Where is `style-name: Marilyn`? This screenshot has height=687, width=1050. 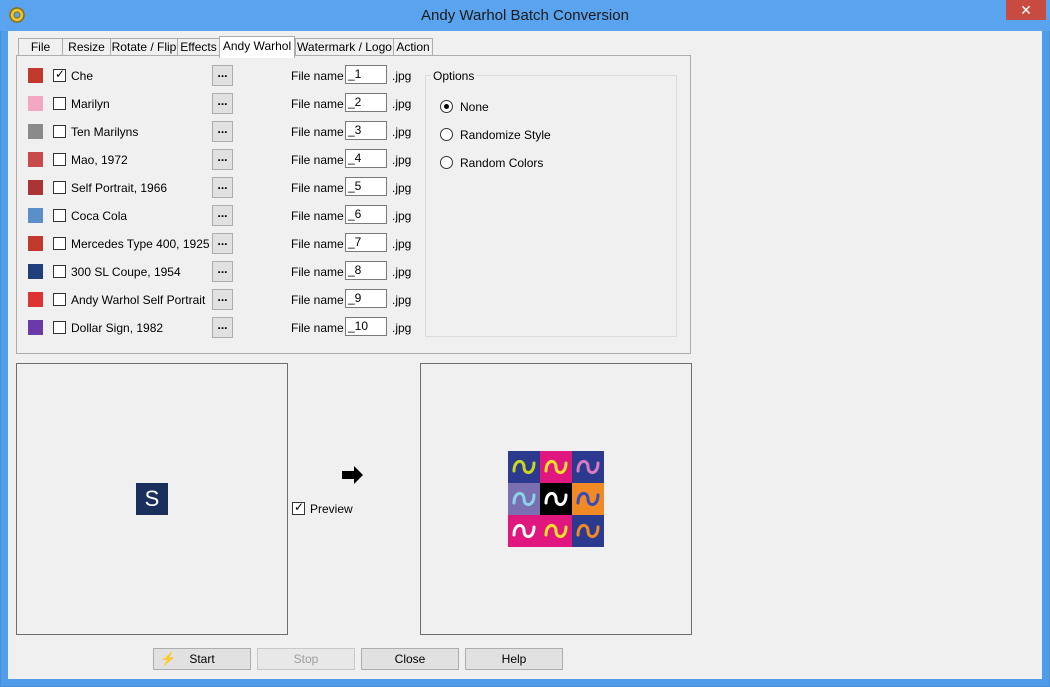 style-name: Marilyn is located at coordinates (90, 104).